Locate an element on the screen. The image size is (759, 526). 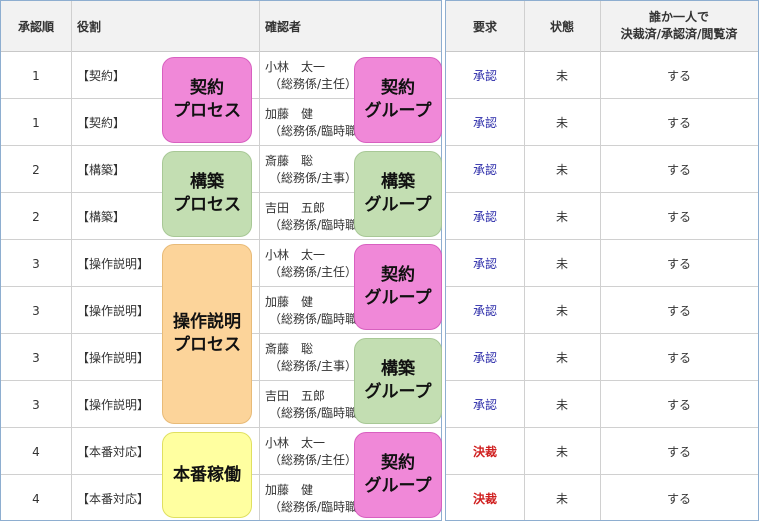
header-anyone-line1: 誰か一人で is located at coordinates (678, 17).